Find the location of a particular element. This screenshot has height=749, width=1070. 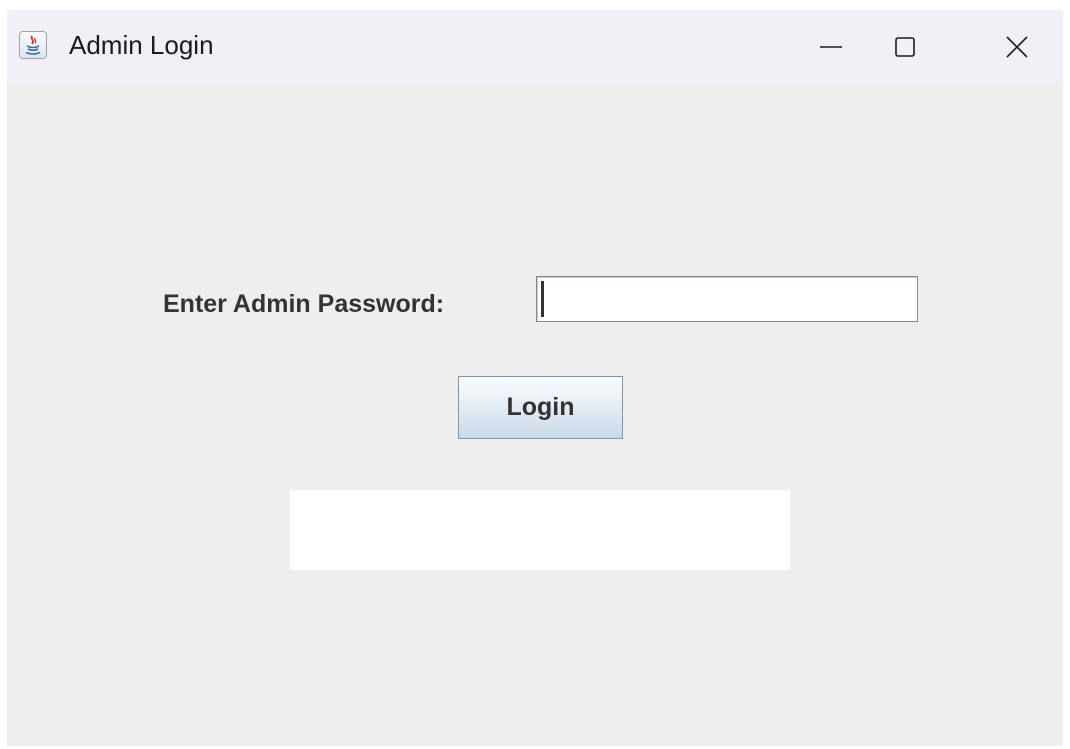

java-app-icon is located at coordinates (33, 45).